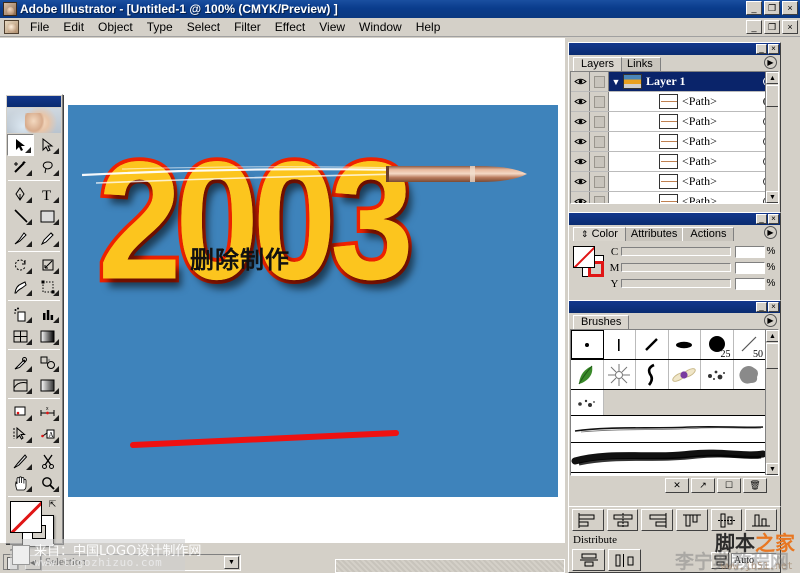  What do you see at coordinates (674, 219) in the screenshot?
I see `color-titlebar: _ ×` at bounding box center [674, 219].